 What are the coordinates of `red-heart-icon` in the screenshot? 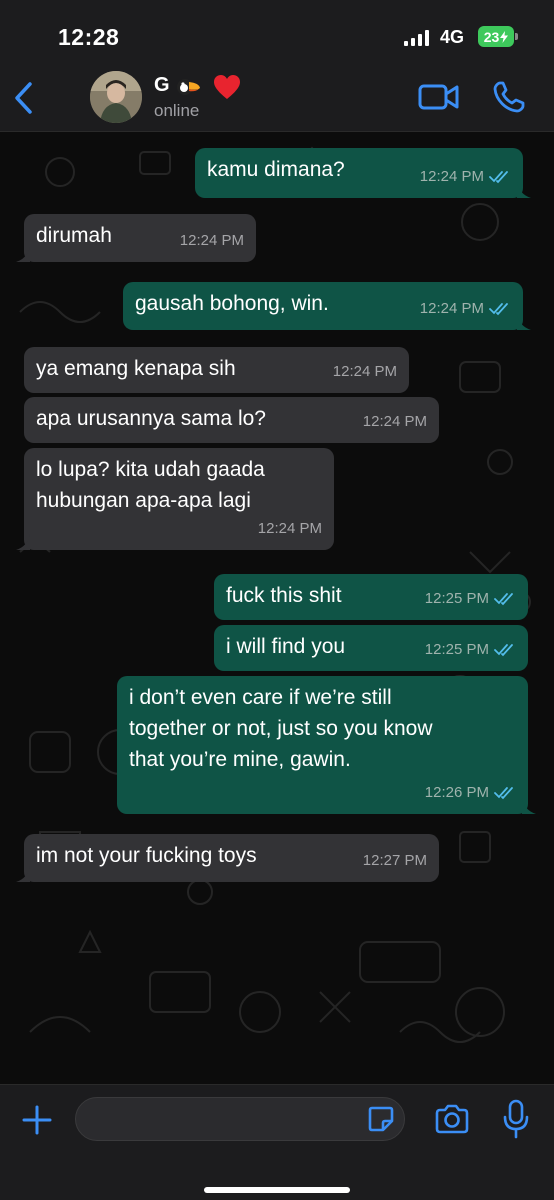 It's located at (227, 87).